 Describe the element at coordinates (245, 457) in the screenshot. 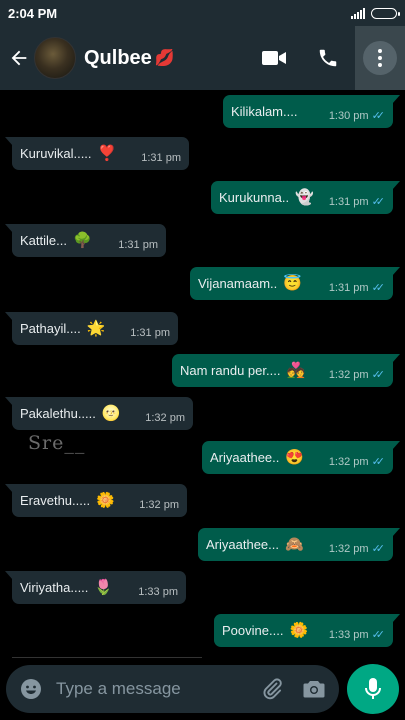

I see `message-text: Ariyaathee..` at that location.